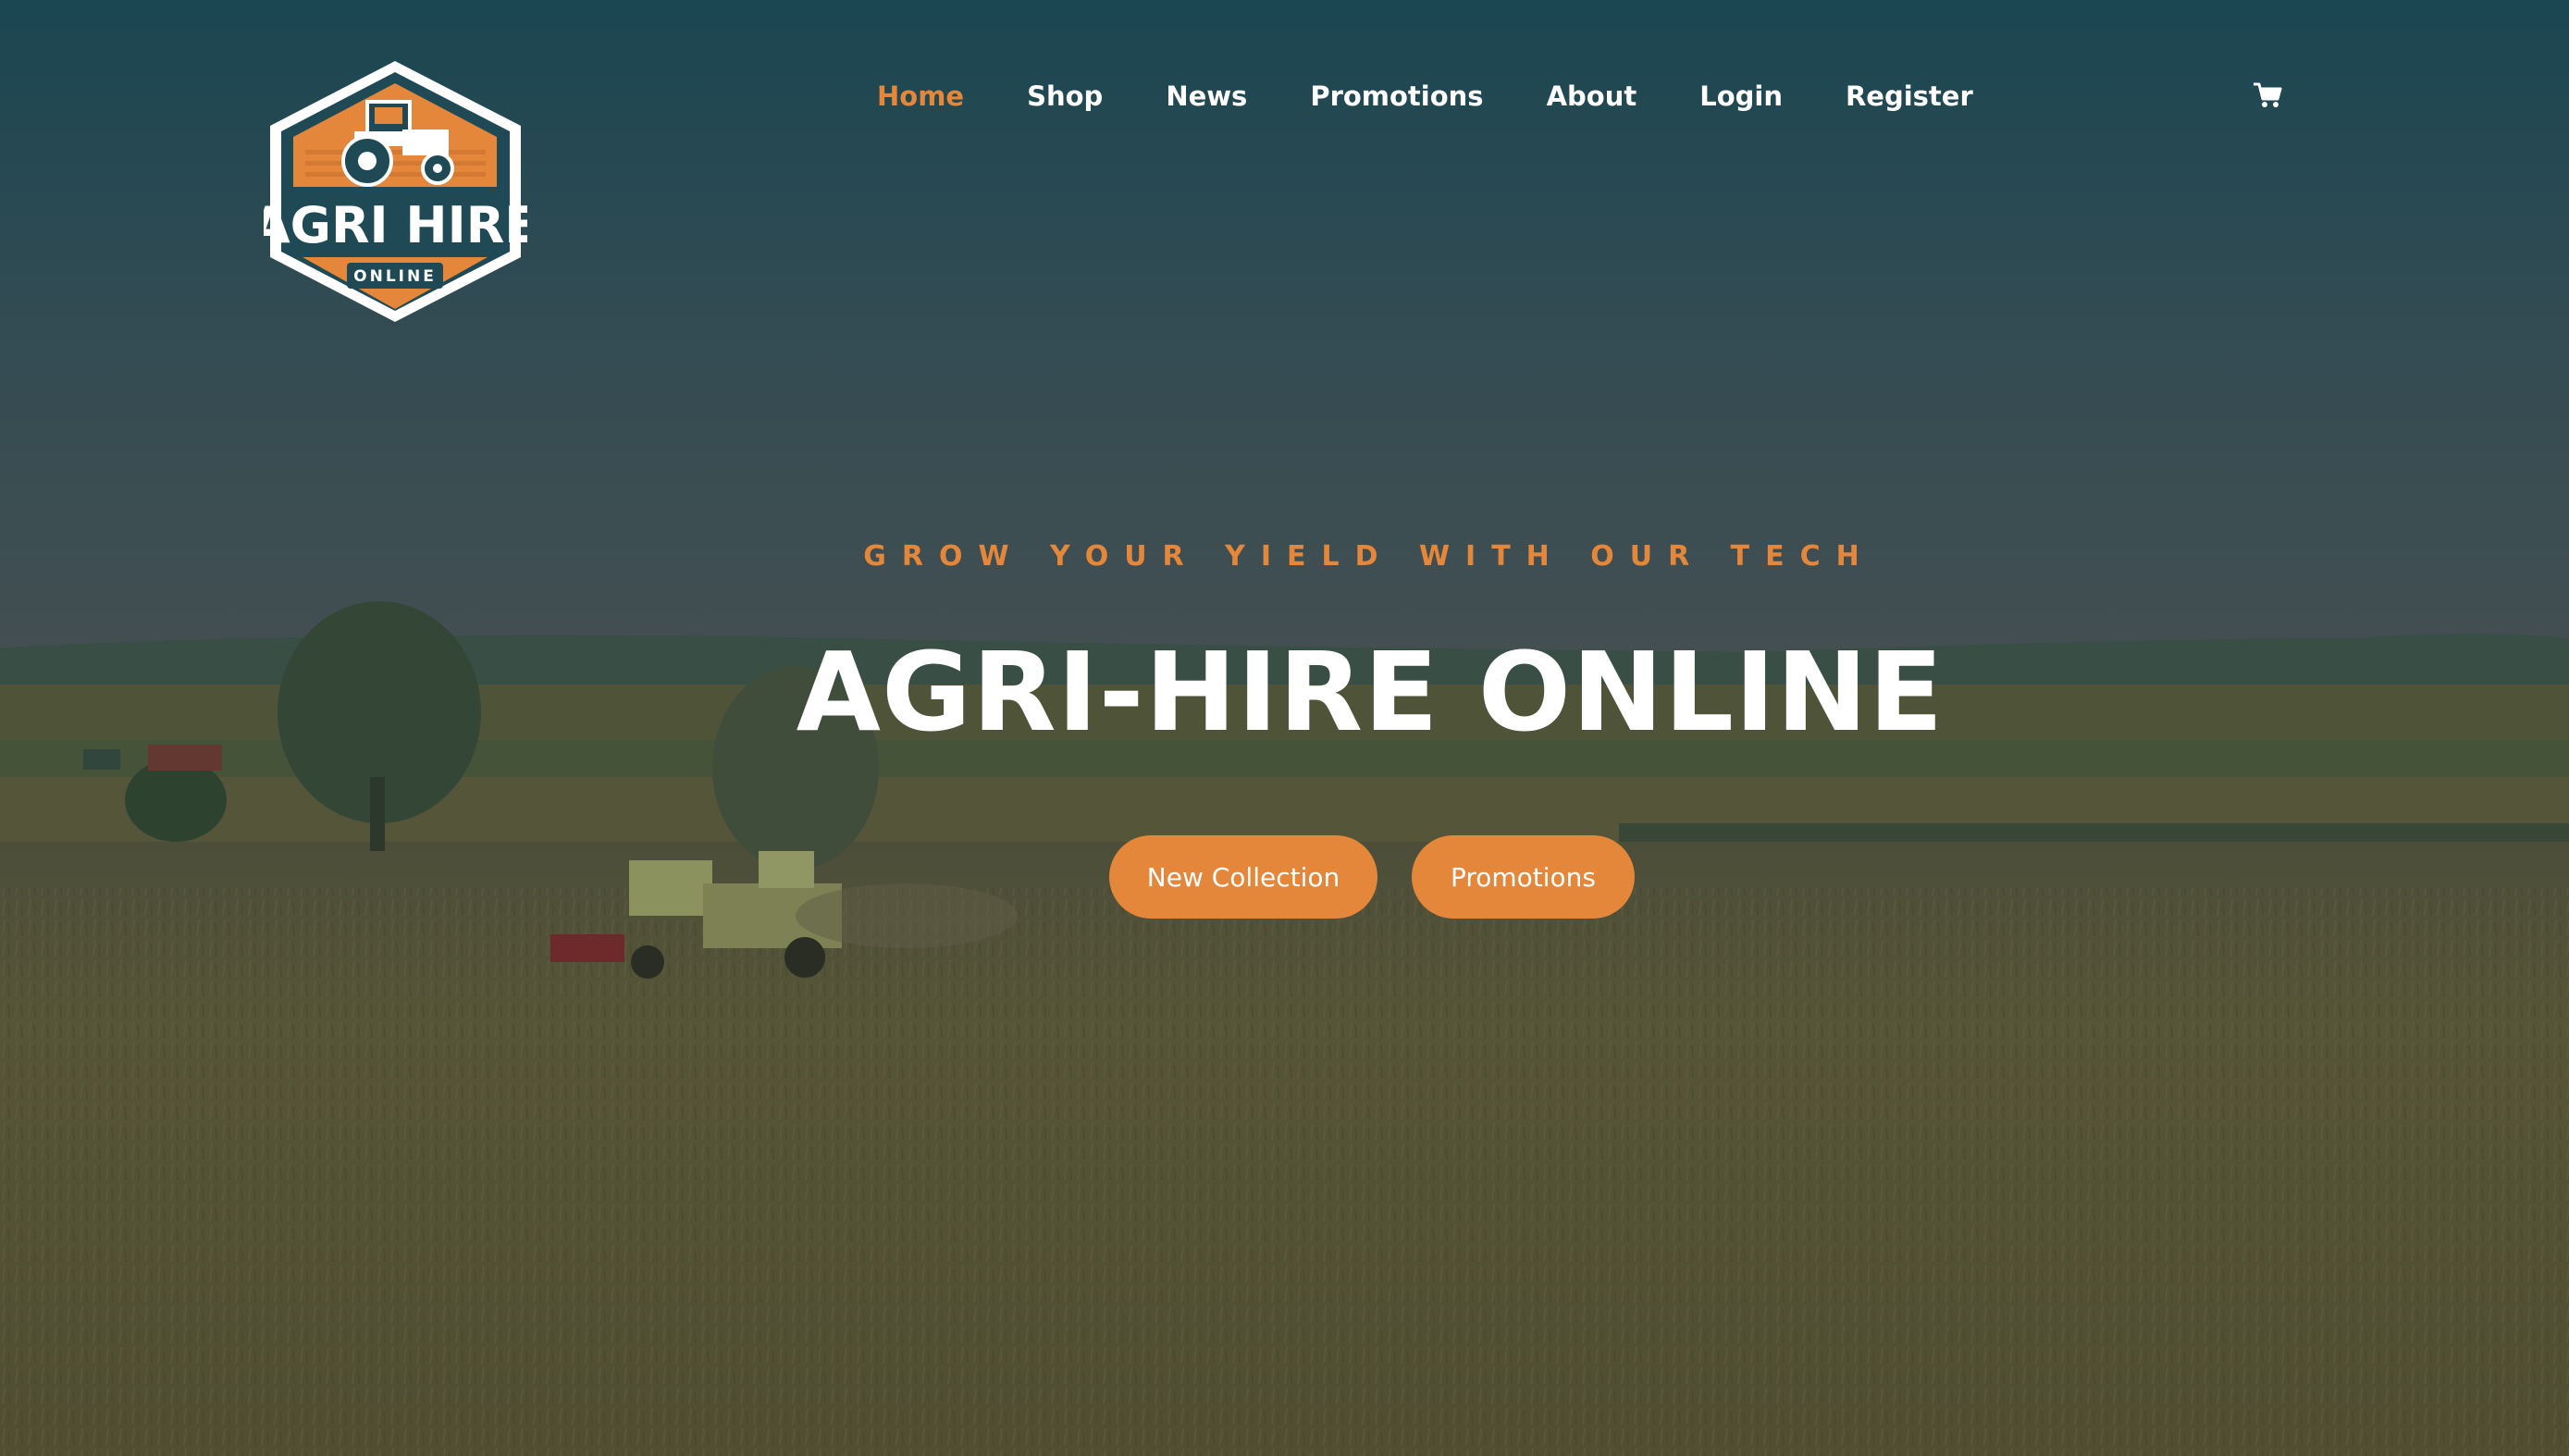 Image resolution: width=2569 pixels, height=1456 pixels. What do you see at coordinates (1370, 692) in the screenshot?
I see `hero-headline: AGRI-HIRE ONLINE` at bounding box center [1370, 692].